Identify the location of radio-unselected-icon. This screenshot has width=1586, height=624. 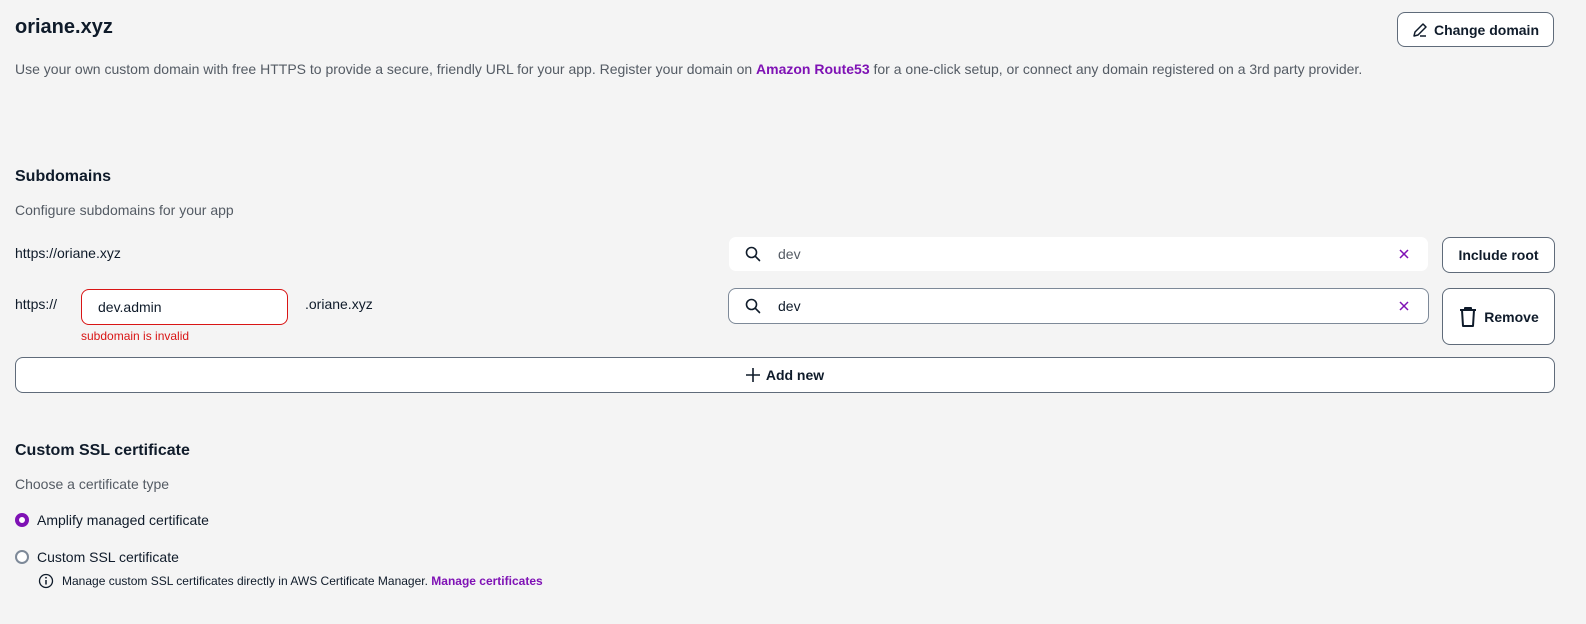
(22, 557).